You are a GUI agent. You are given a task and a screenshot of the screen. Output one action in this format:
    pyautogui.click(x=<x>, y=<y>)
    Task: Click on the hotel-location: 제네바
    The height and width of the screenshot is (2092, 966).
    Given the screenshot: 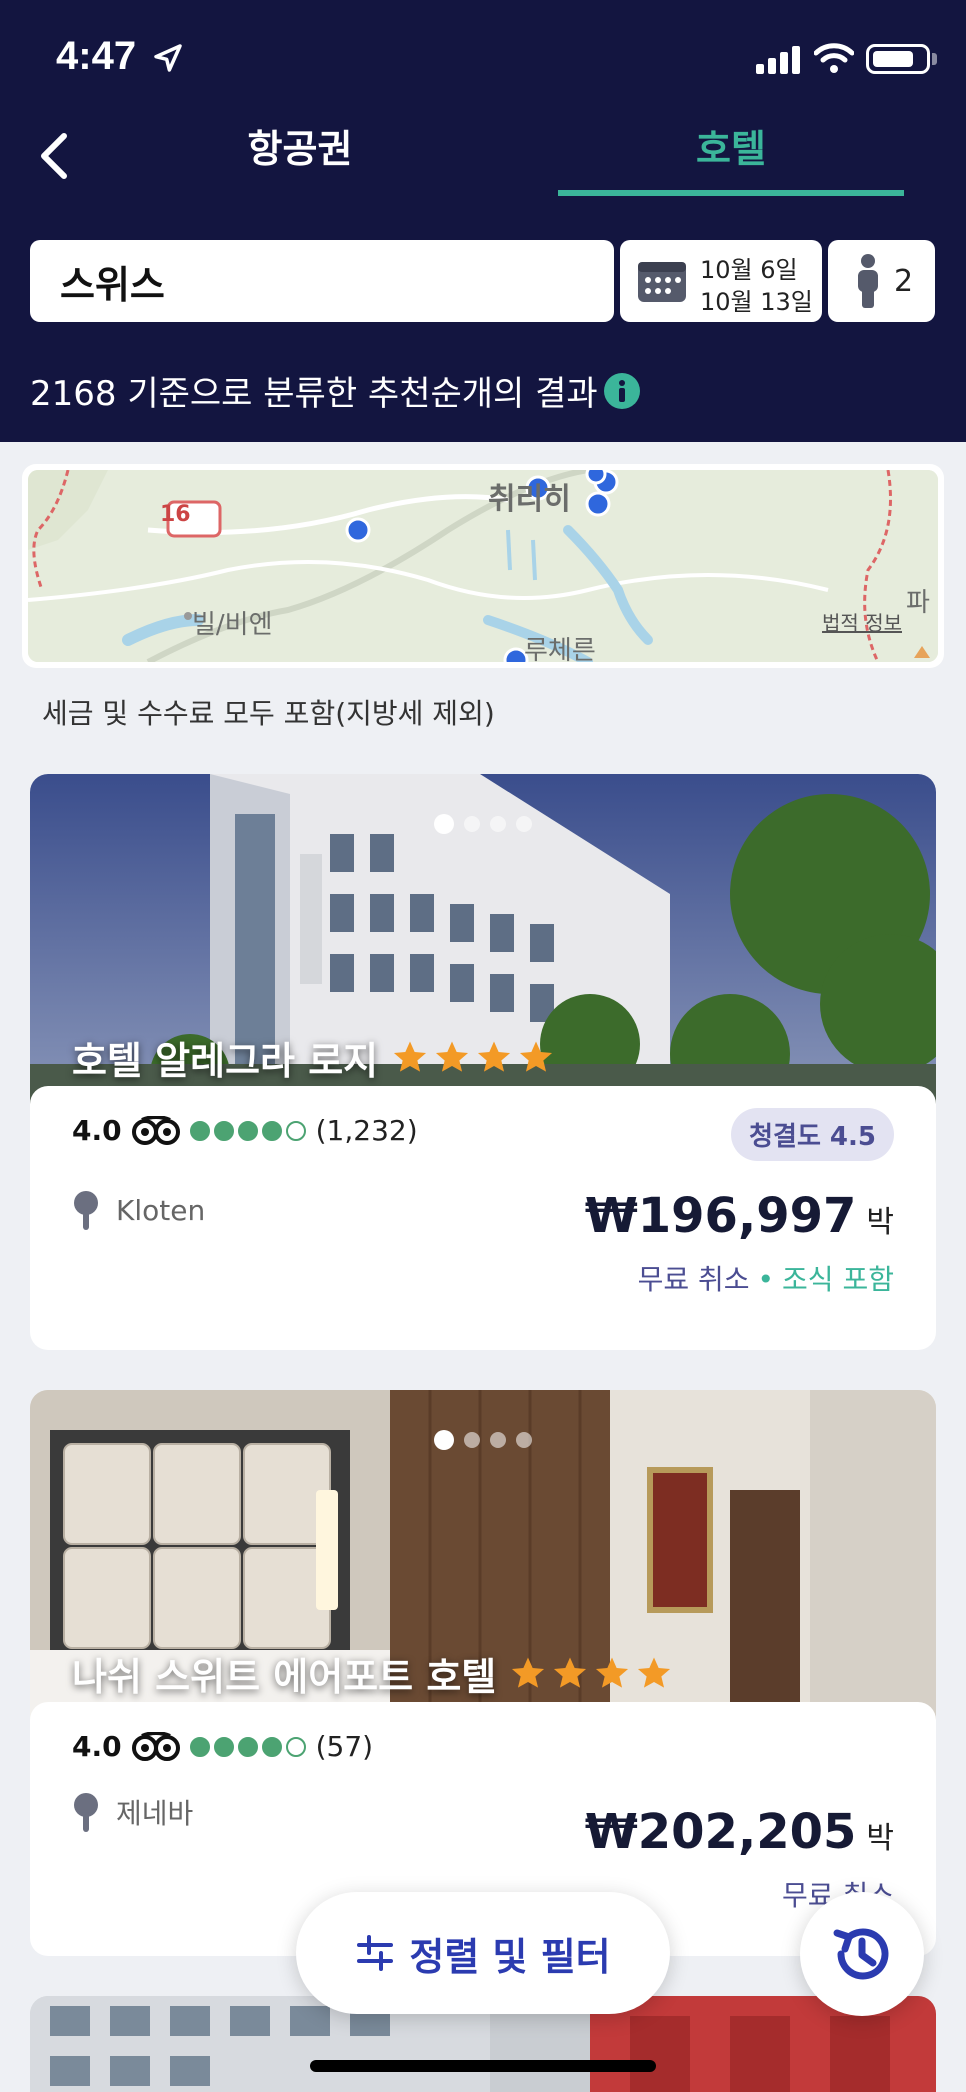 What is the action you would take?
    pyautogui.click(x=132, y=1812)
    